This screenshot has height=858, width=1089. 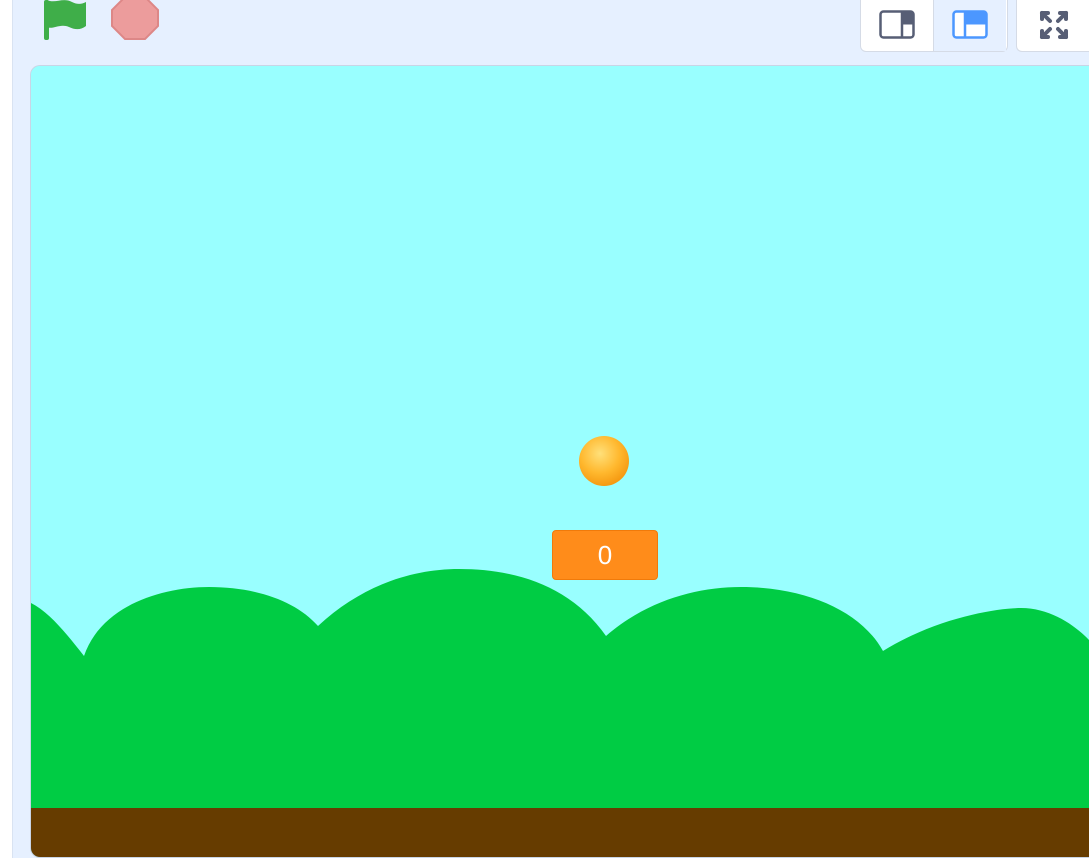 I want to click on green-flag-icon, so click(x=65, y=20).